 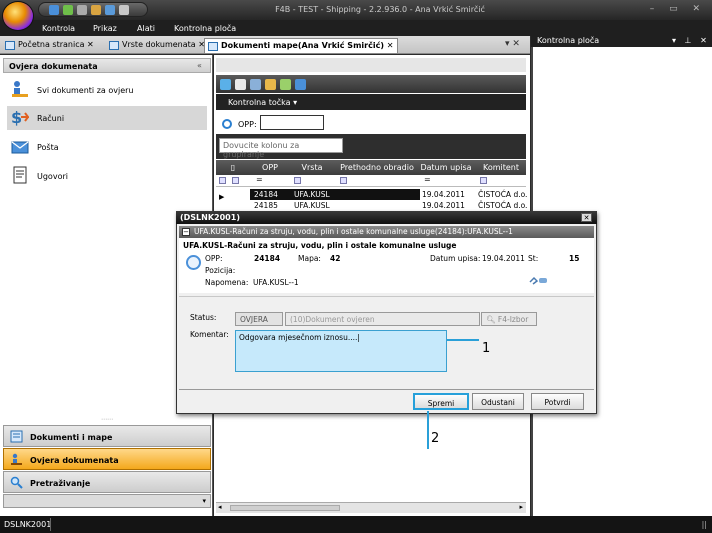 What do you see at coordinates (371, 181) in the screenshot?
I see `grid-filter-row: = =` at bounding box center [371, 181].